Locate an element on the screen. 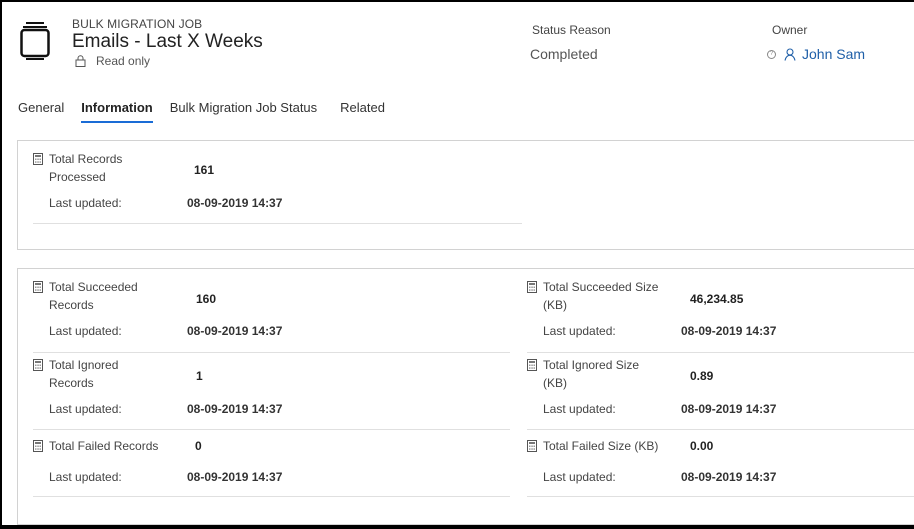 Image resolution: width=914 pixels, height=529 pixels. field-label: Total Ignored Size (KB) is located at coordinates (591, 374).